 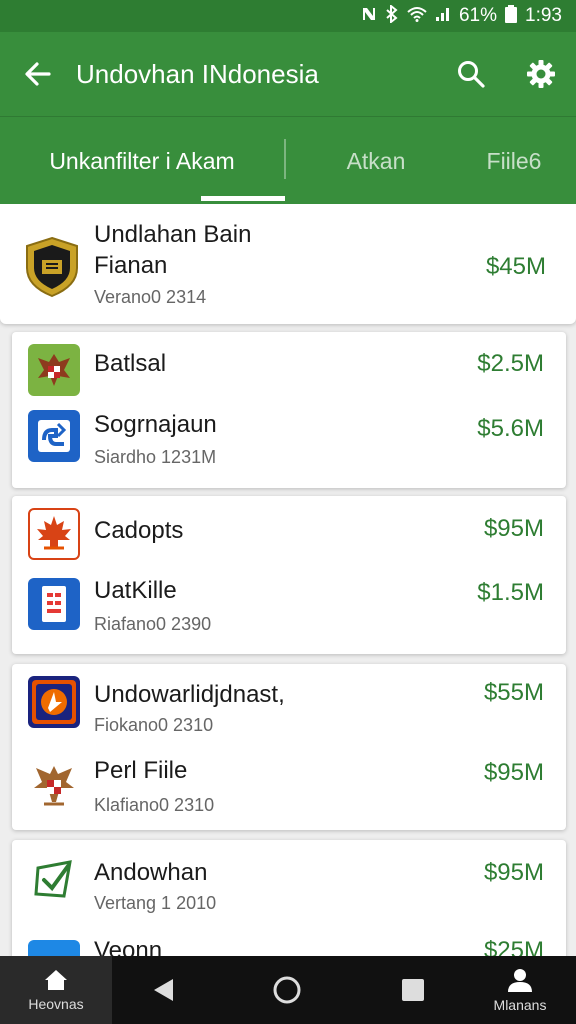 I want to click on item-price: $25M, so click(x=513, y=946).